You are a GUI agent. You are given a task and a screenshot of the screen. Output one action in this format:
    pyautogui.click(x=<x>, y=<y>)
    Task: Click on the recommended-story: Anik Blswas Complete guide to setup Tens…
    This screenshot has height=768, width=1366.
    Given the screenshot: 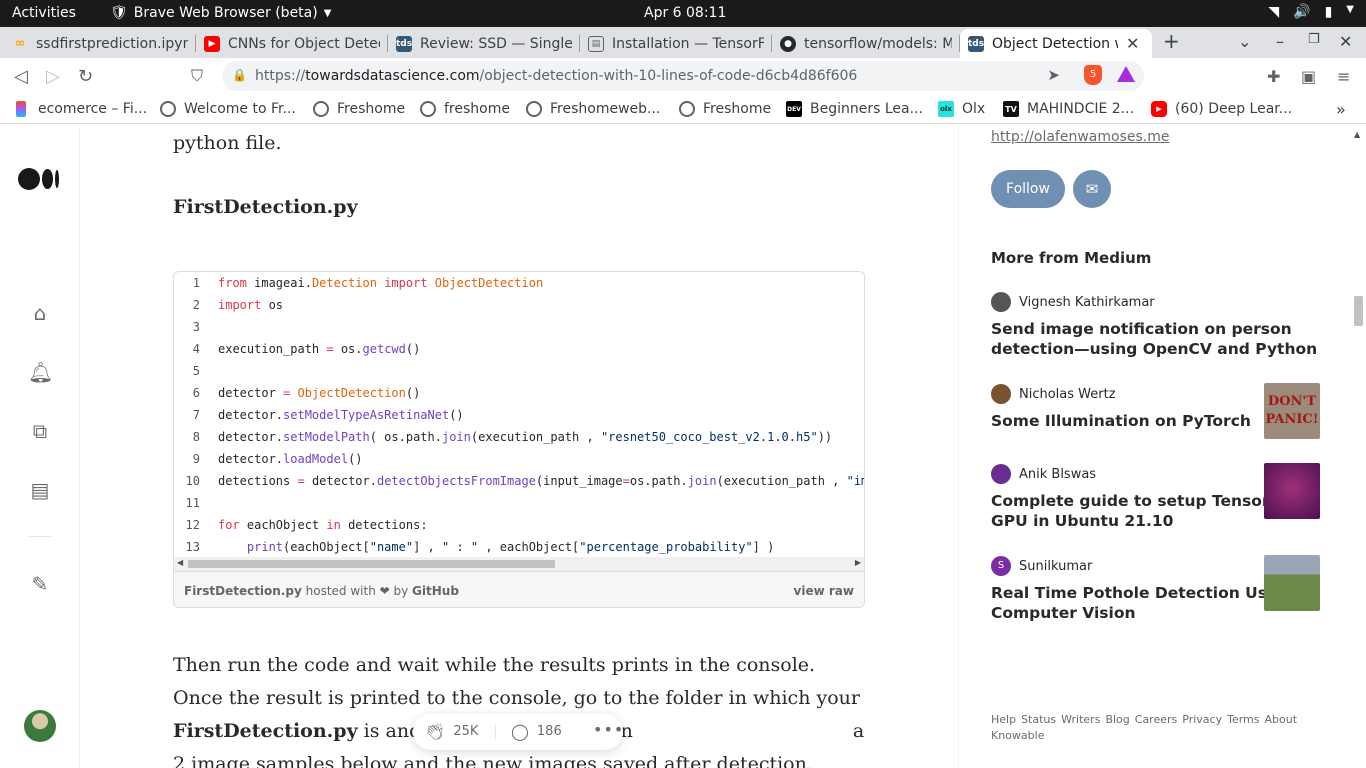 What is the action you would take?
    pyautogui.click(x=1156, y=497)
    